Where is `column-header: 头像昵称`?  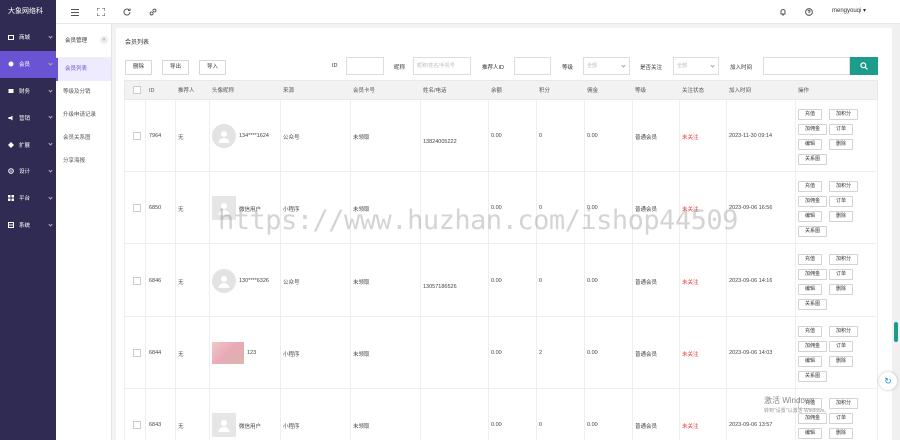 column-header: 头像昵称 is located at coordinates (223, 91).